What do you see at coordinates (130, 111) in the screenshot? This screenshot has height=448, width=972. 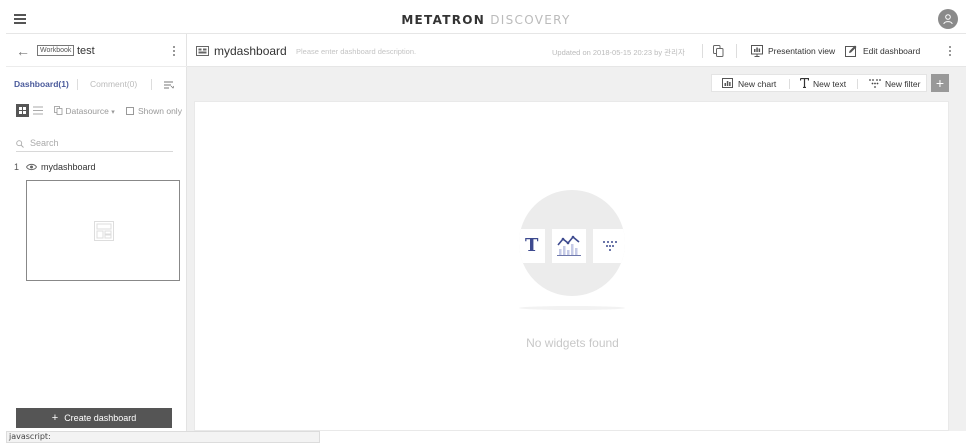 I see `shown-only-checkbox` at bounding box center [130, 111].